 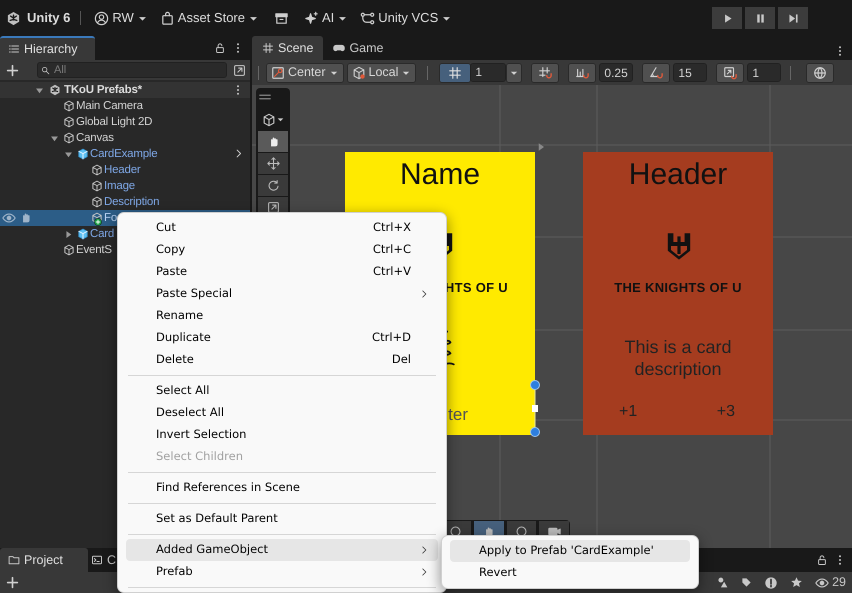 I want to click on item-label: Canvas, so click(x=95, y=138).